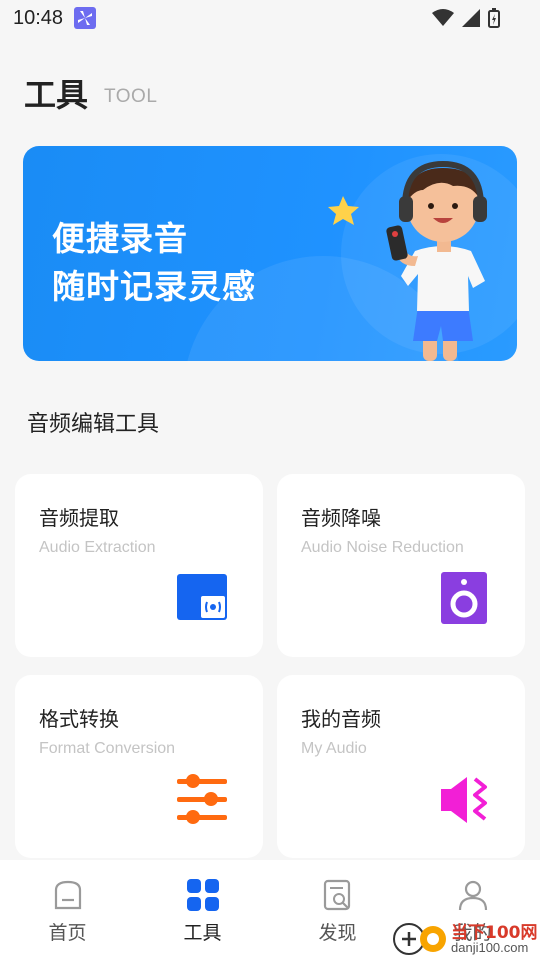 The width and height of the screenshot is (540, 960). What do you see at coordinates (337, 933) in the screenshot?
I see `tab-label: 发现` at bounding box center [337, 933].